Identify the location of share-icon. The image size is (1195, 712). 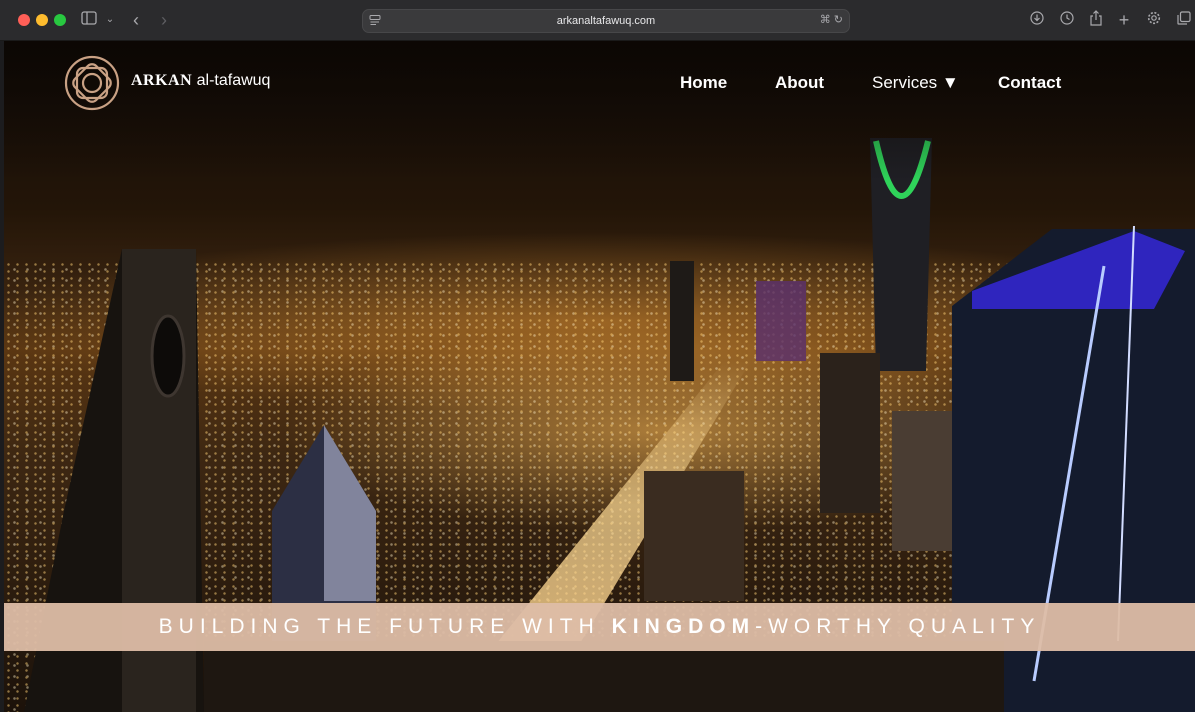
(1096, 20).